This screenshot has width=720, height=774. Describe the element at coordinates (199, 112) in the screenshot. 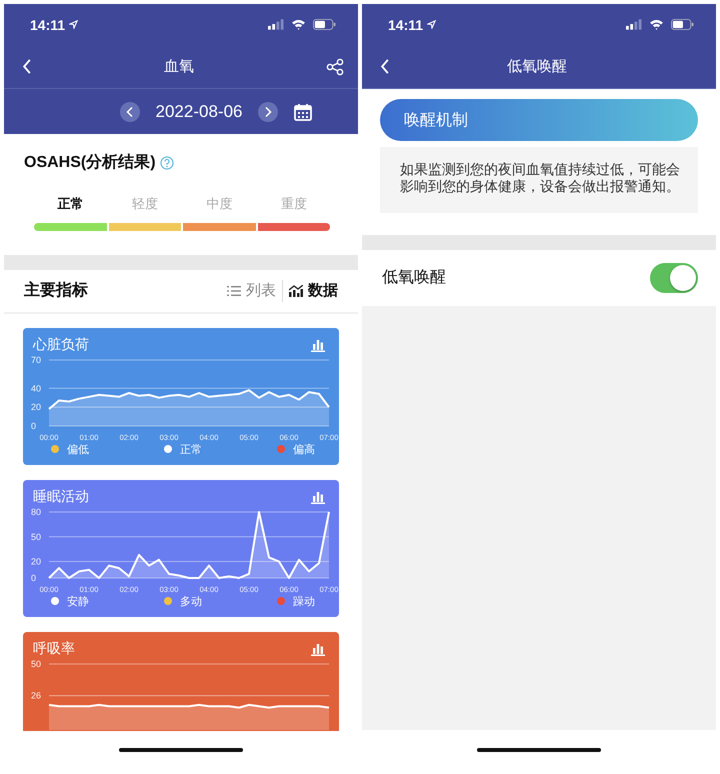

I see `date-label: 2022-08-06` at that location.